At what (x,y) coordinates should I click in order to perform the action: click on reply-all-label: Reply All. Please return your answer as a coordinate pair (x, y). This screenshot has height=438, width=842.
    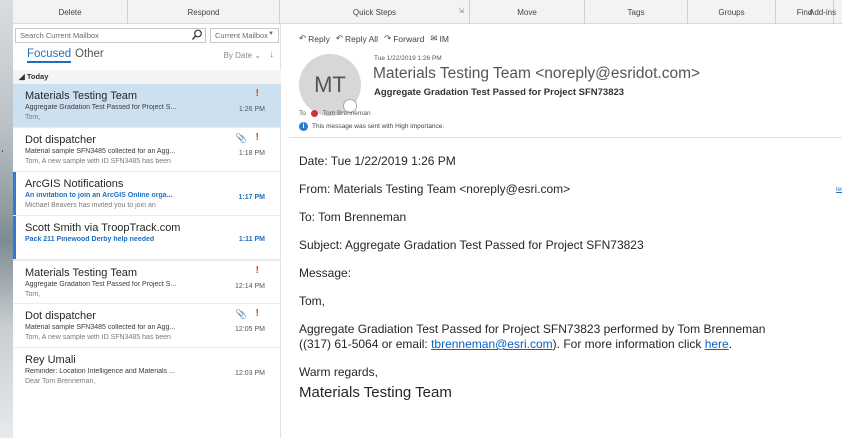
    Looking at the image, I should click on (361, 38).